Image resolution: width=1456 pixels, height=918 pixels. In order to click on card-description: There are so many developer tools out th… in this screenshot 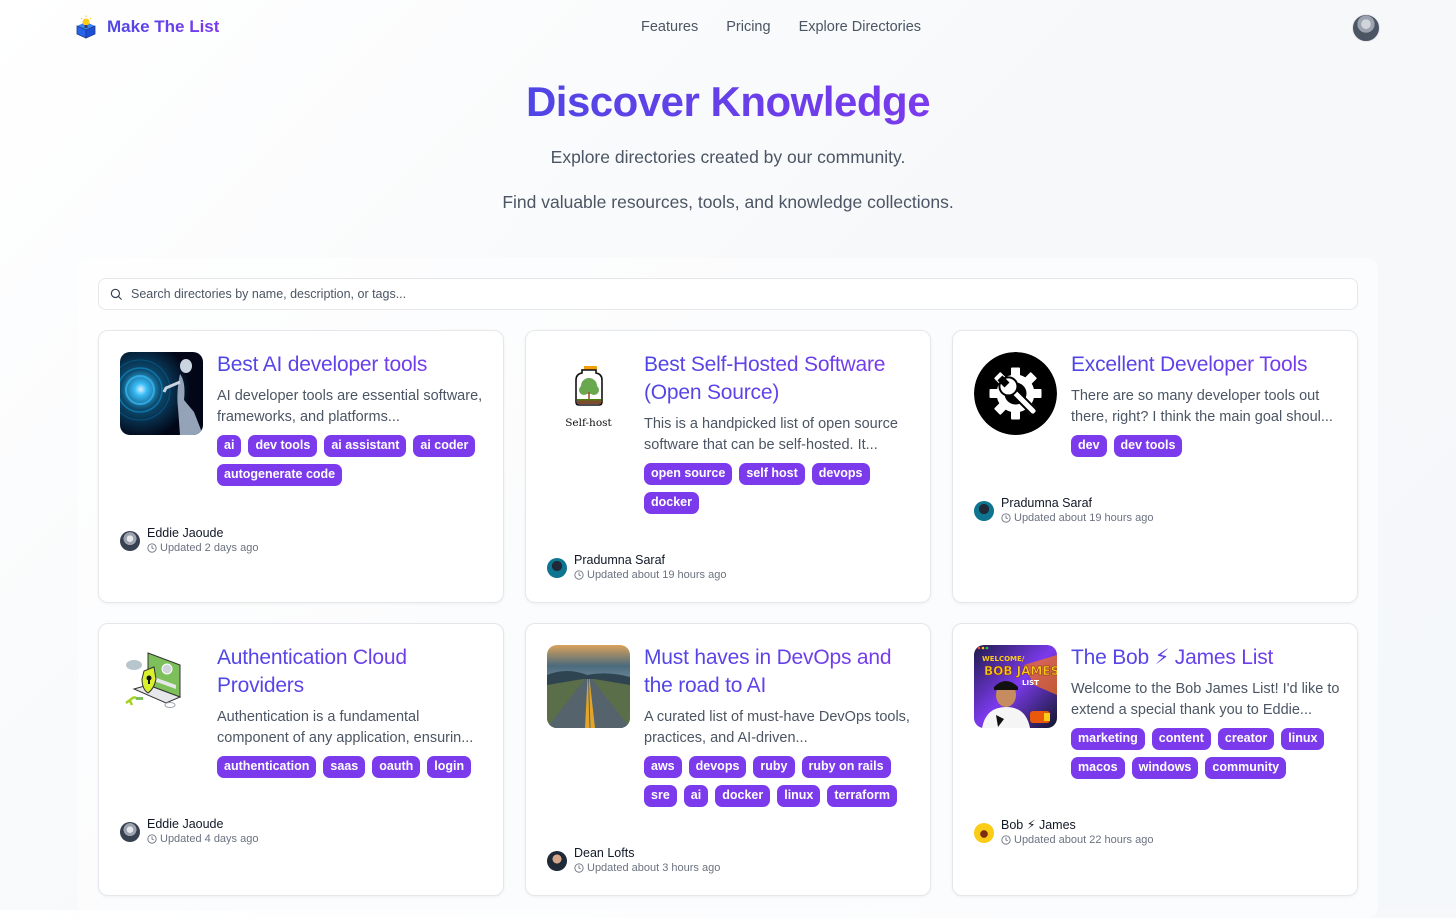, I will do `click(1202, 406)`.